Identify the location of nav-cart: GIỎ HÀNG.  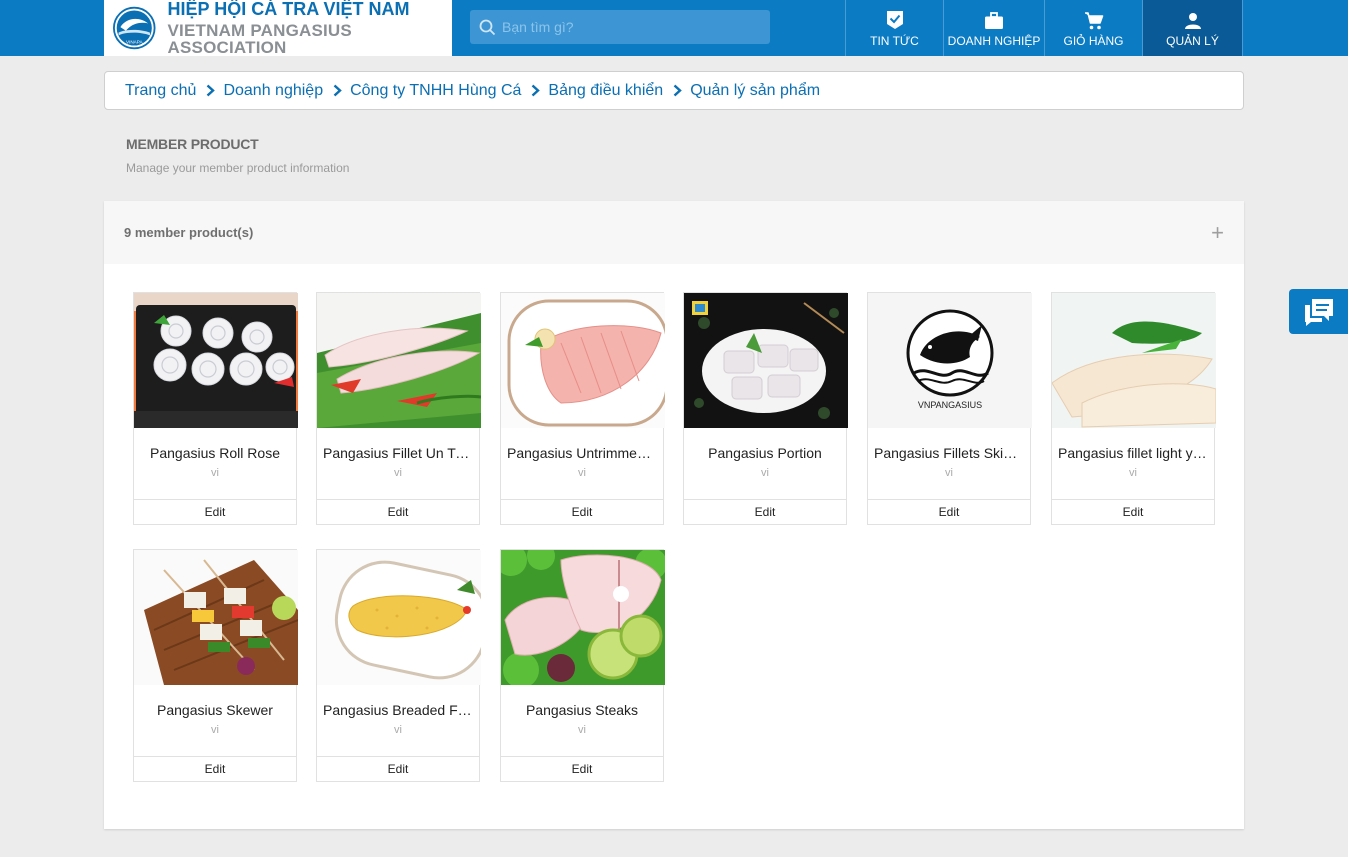
(1093, 28).